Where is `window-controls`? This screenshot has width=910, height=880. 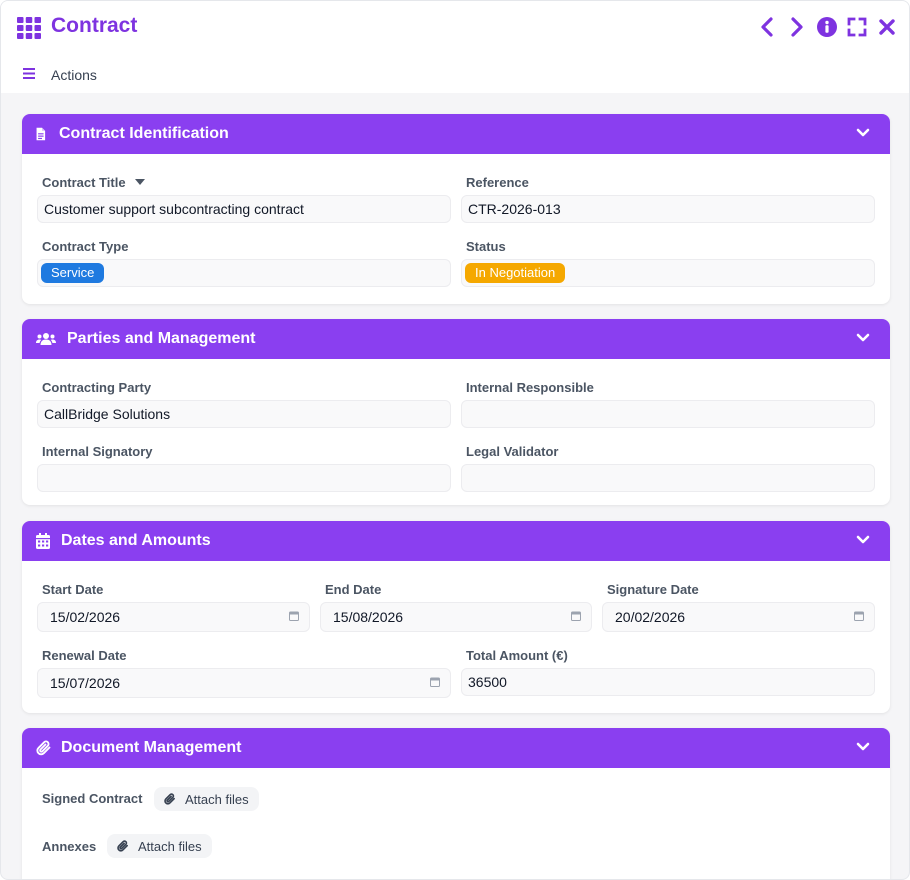
window-controls is located at coordinates (827, 27).